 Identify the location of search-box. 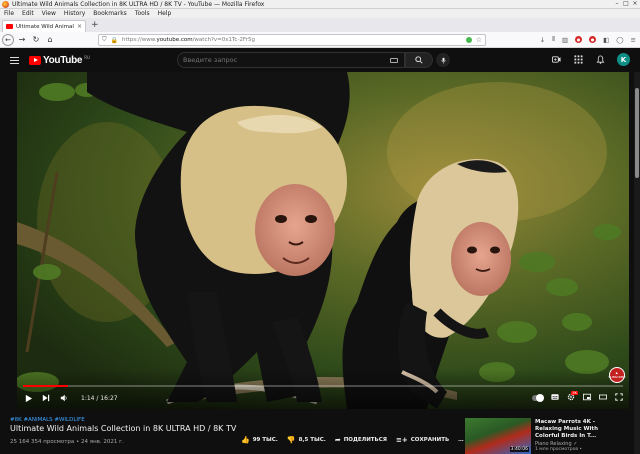
(291, 60).